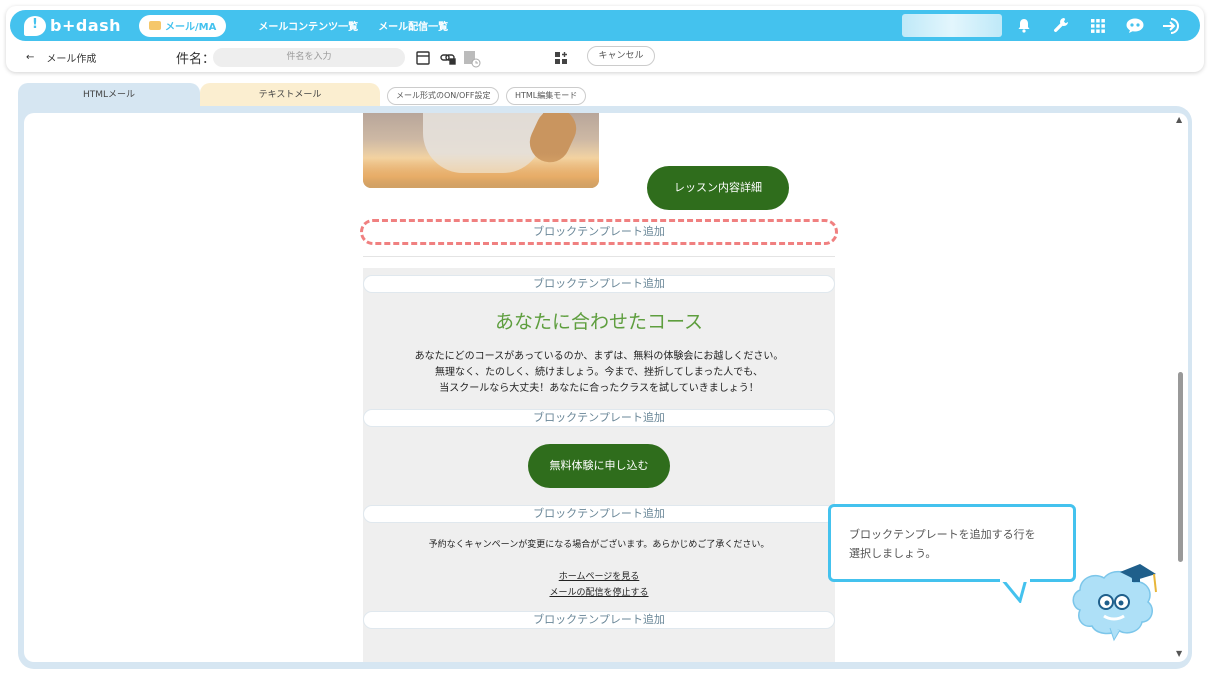 The image size is (1210, 680). Describe the element at coordinates (718, 188) in the screenshot. I see `lesson-detail-button: レッスン内容詳細` at that location.